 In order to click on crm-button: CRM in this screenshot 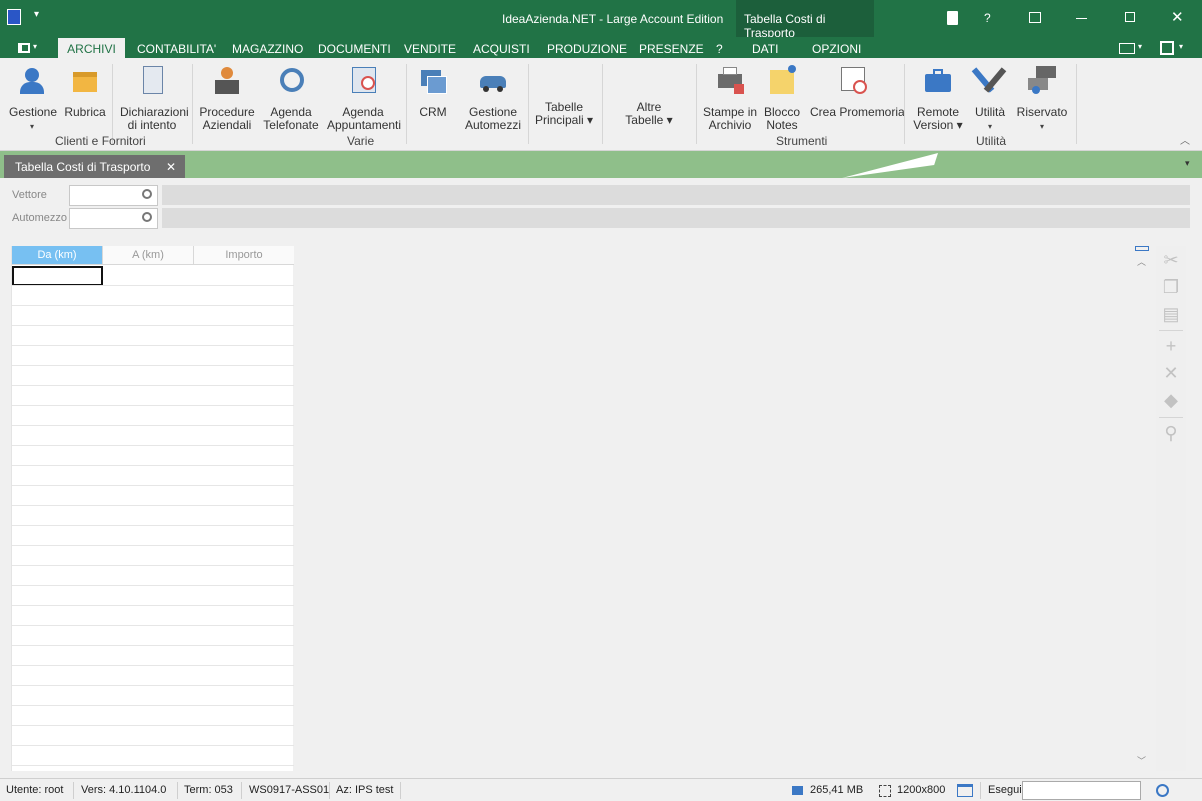, I will do `click(433, 91)`.